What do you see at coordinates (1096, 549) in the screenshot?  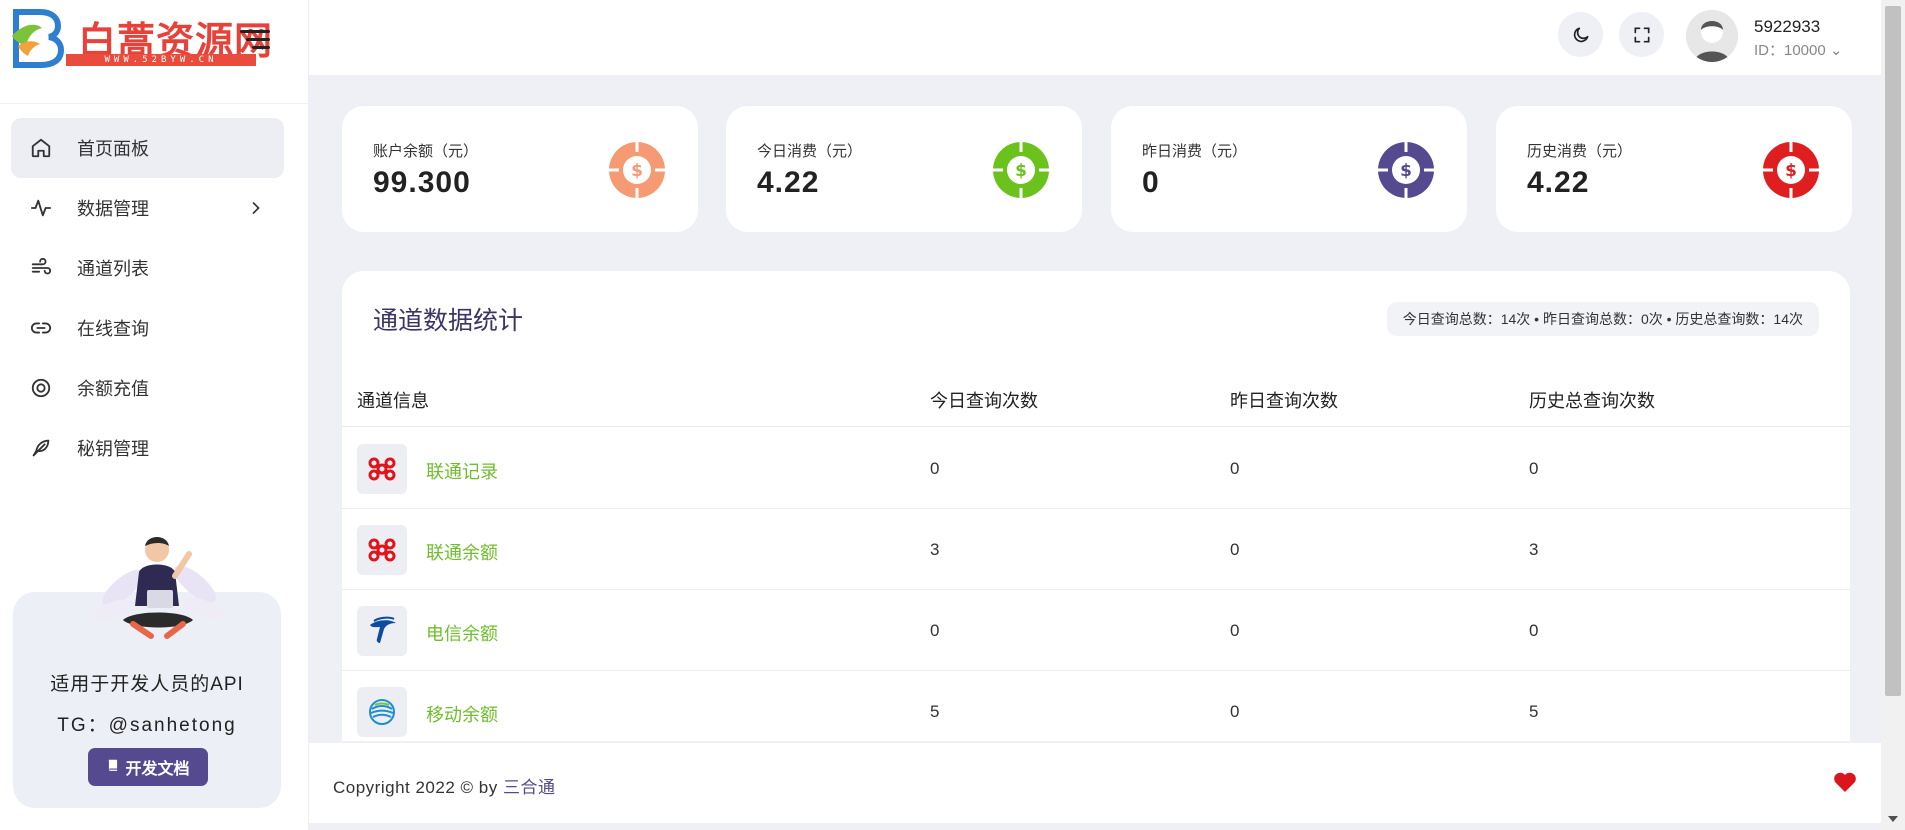 I see `table-row: 联通余额 3 0 3` at bounding box center [1096, 549].